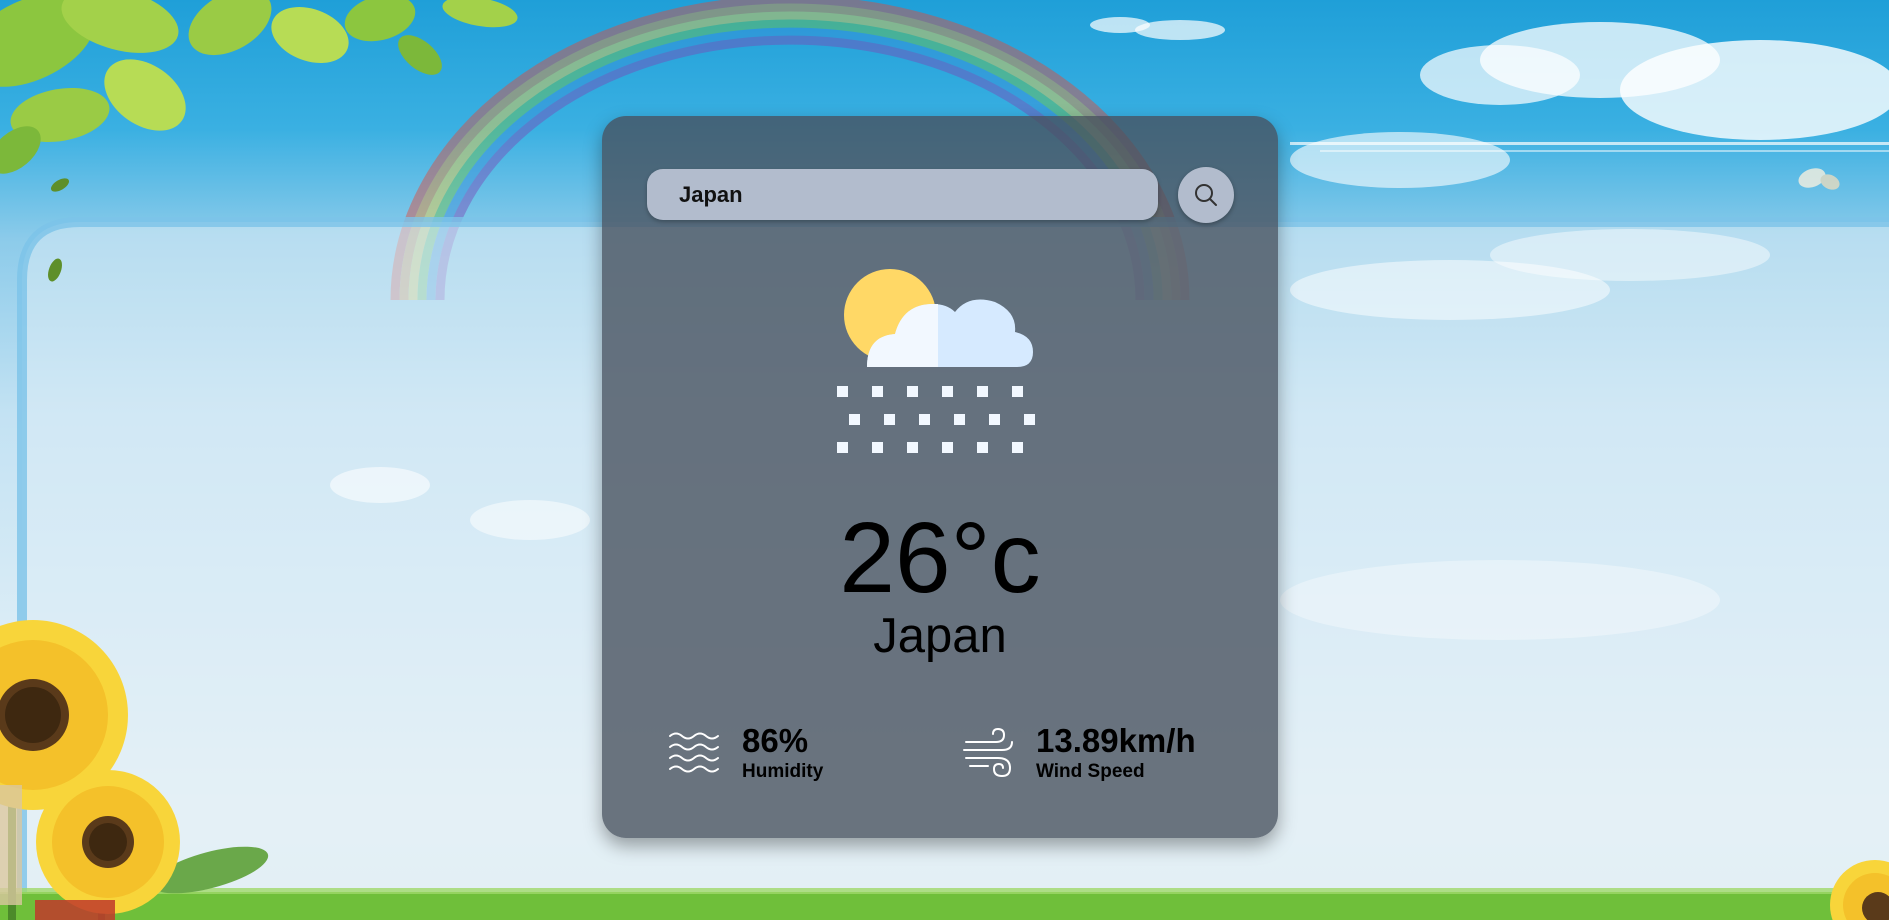  I want to click on wind-icon, so click(988, 752).